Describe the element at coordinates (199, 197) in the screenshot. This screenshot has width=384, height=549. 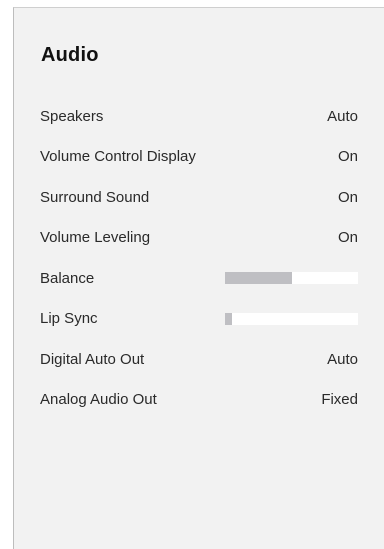
I see `setting-surround-sound: Surround Sound On` at that location.